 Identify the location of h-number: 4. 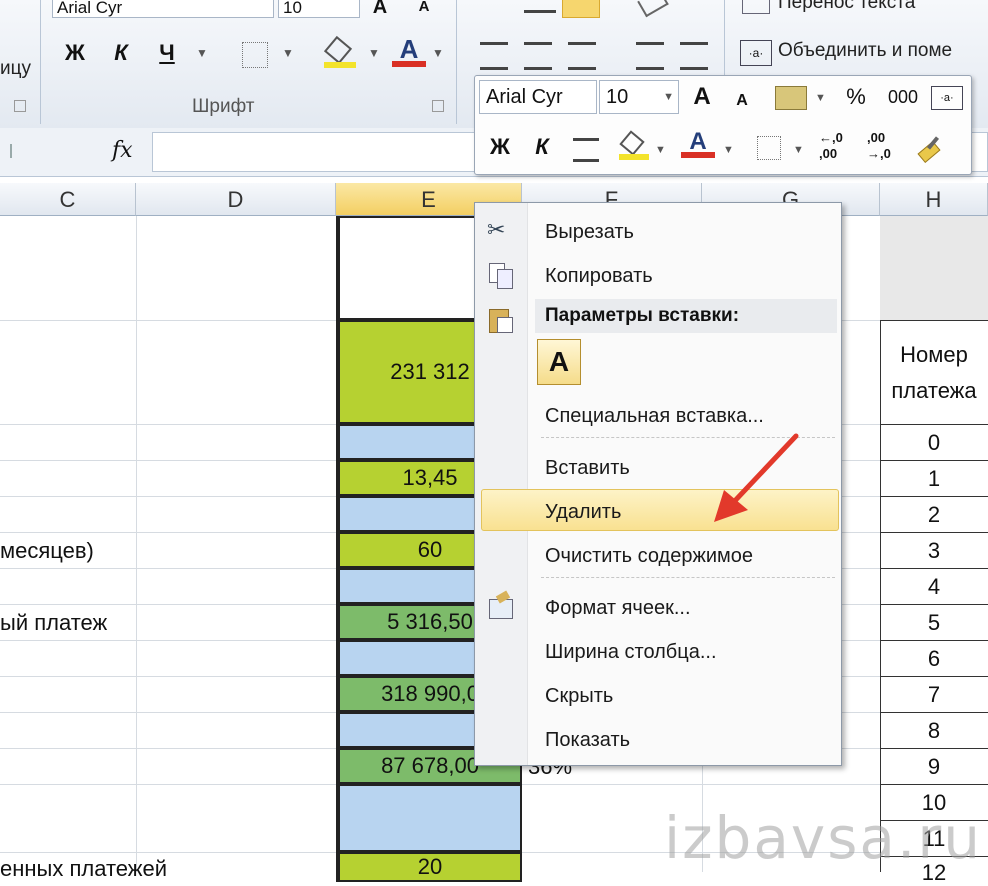
(934, 587).